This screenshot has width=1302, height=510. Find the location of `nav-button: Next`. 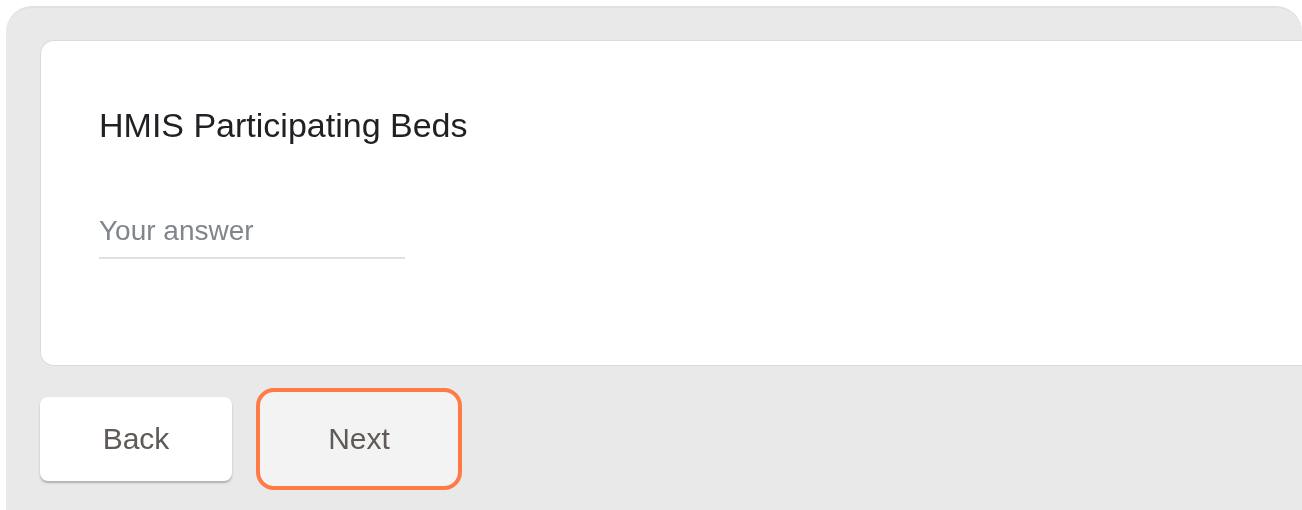

nav-button: Next is located at coordinates (359, 439).